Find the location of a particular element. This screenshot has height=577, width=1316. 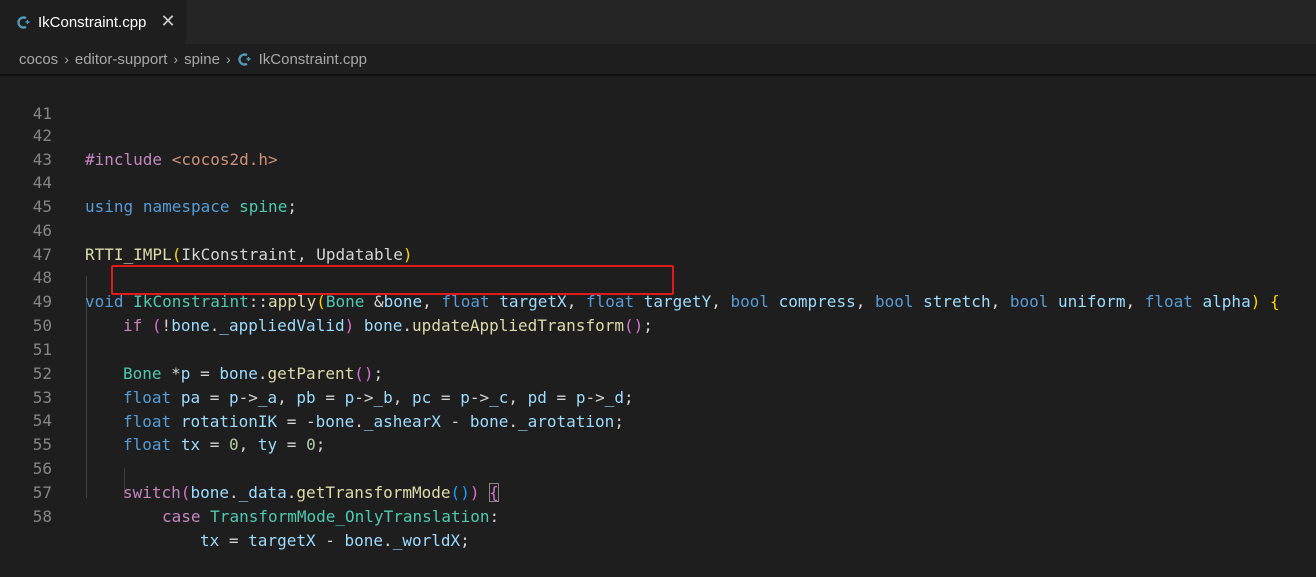

code-text: case TransformMode_OnlyTranslation: is located at coordinates (331, 516).